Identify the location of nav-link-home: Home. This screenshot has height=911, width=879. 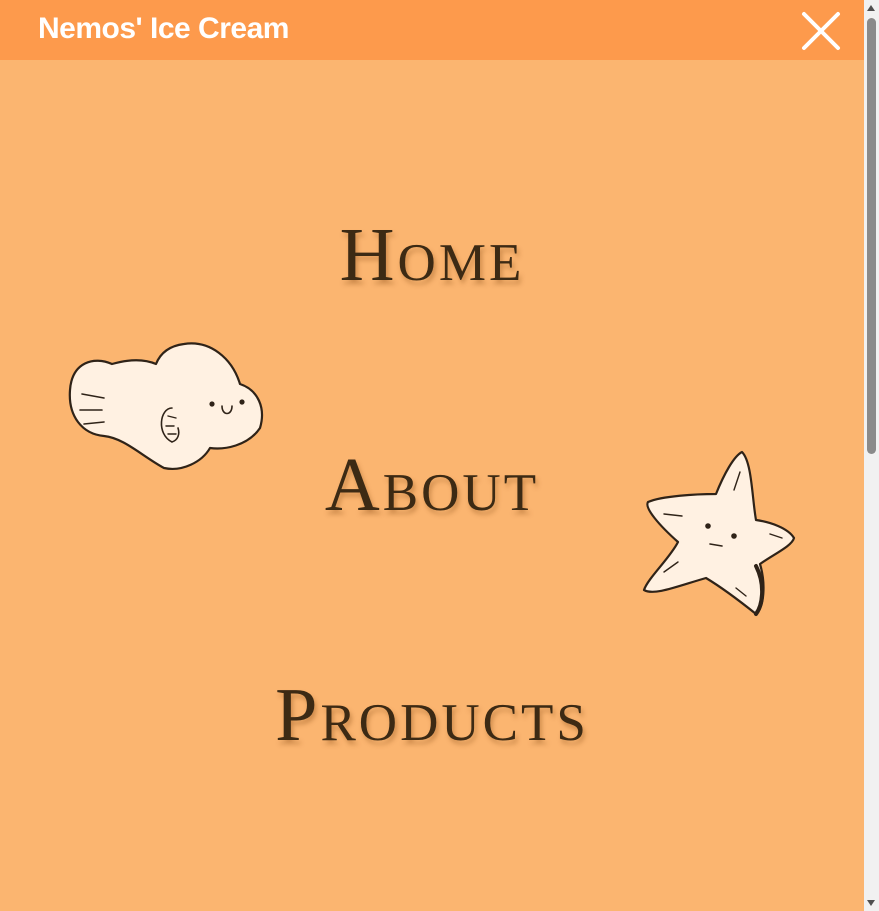
(432, 255).